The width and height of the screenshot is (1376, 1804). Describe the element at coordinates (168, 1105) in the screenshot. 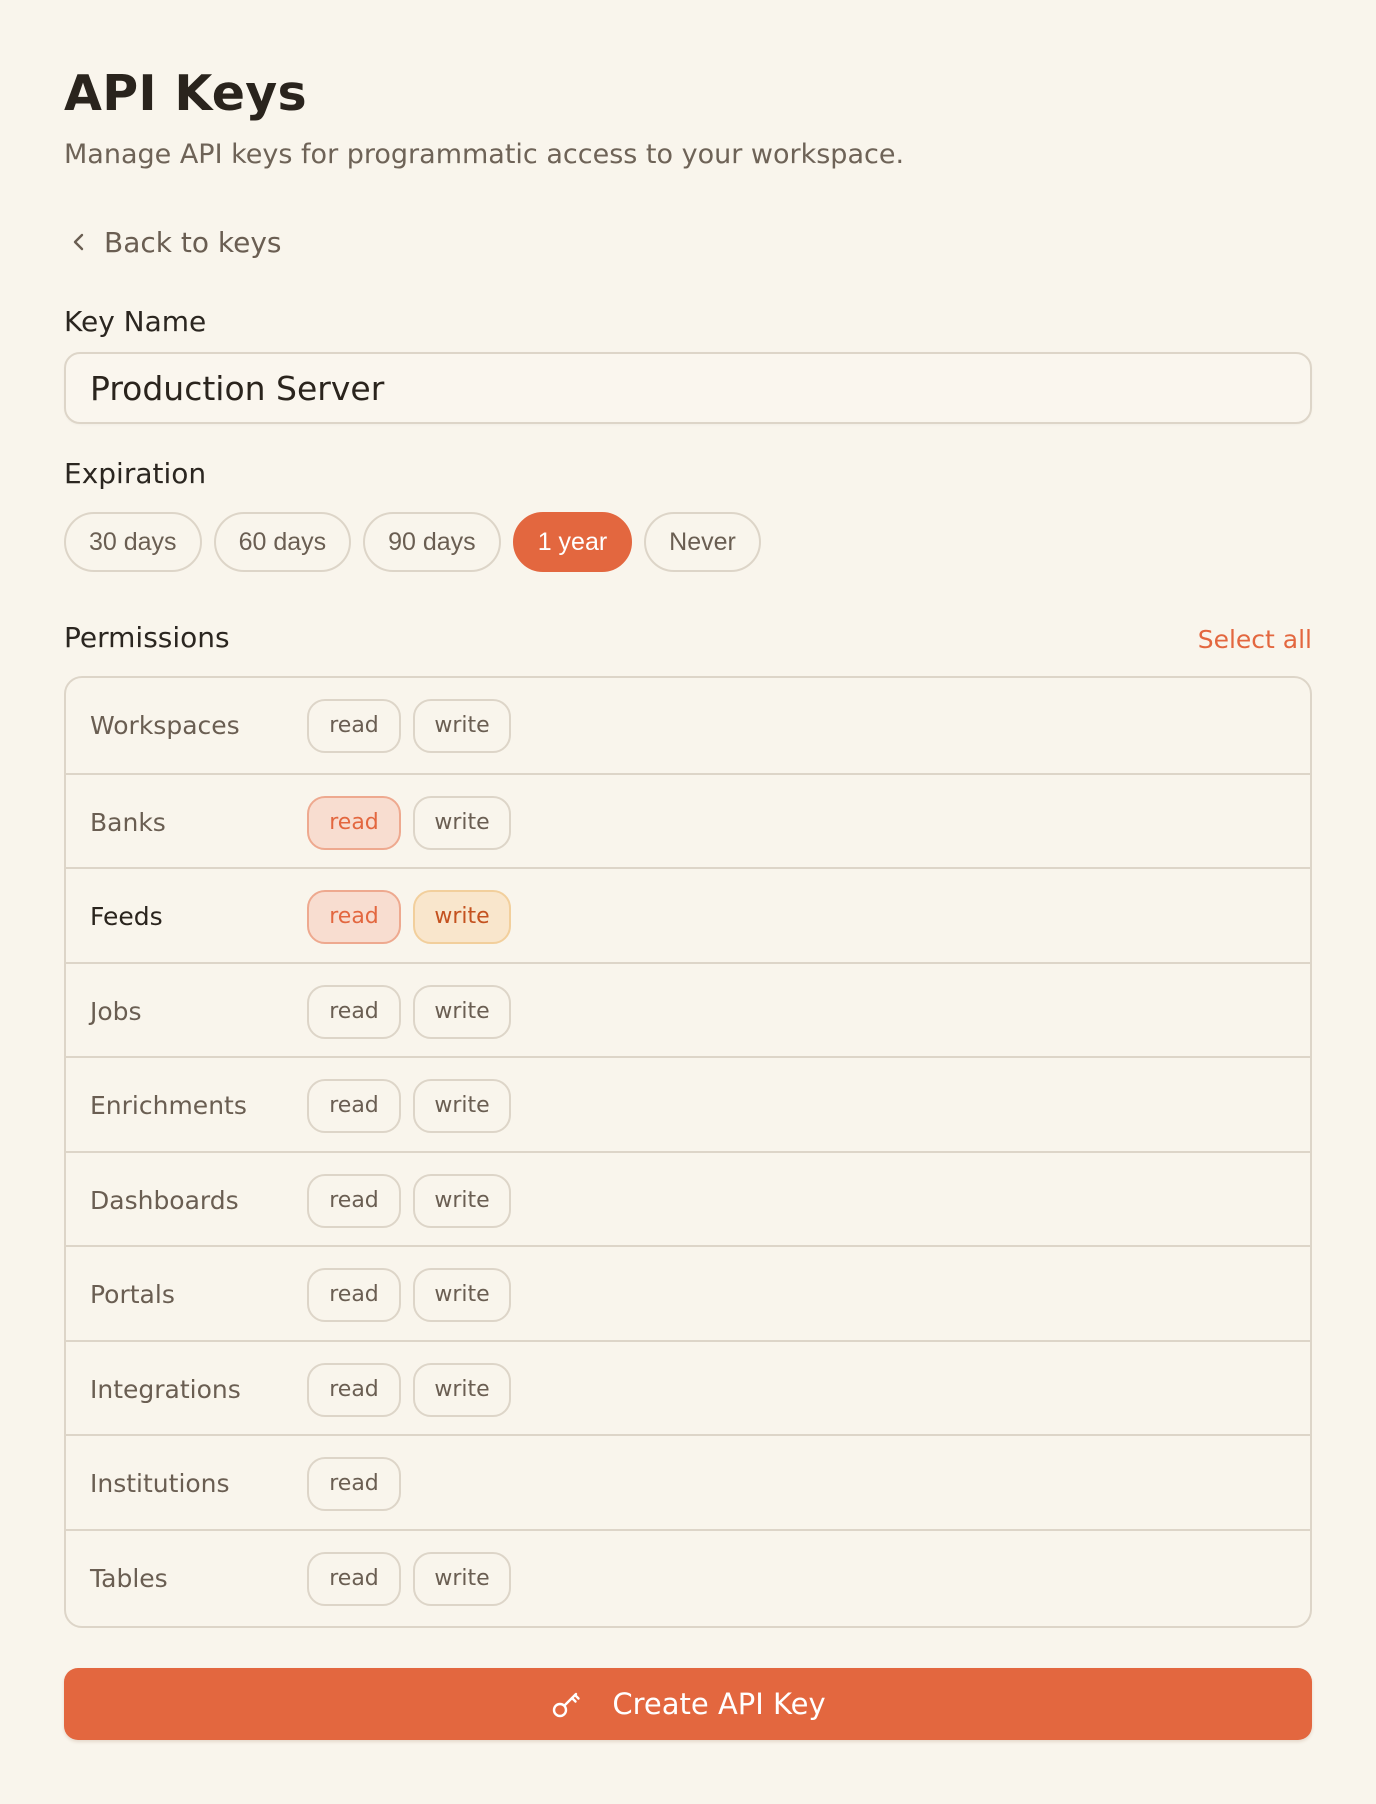

I see `permission-name: Enrichments` at that location.